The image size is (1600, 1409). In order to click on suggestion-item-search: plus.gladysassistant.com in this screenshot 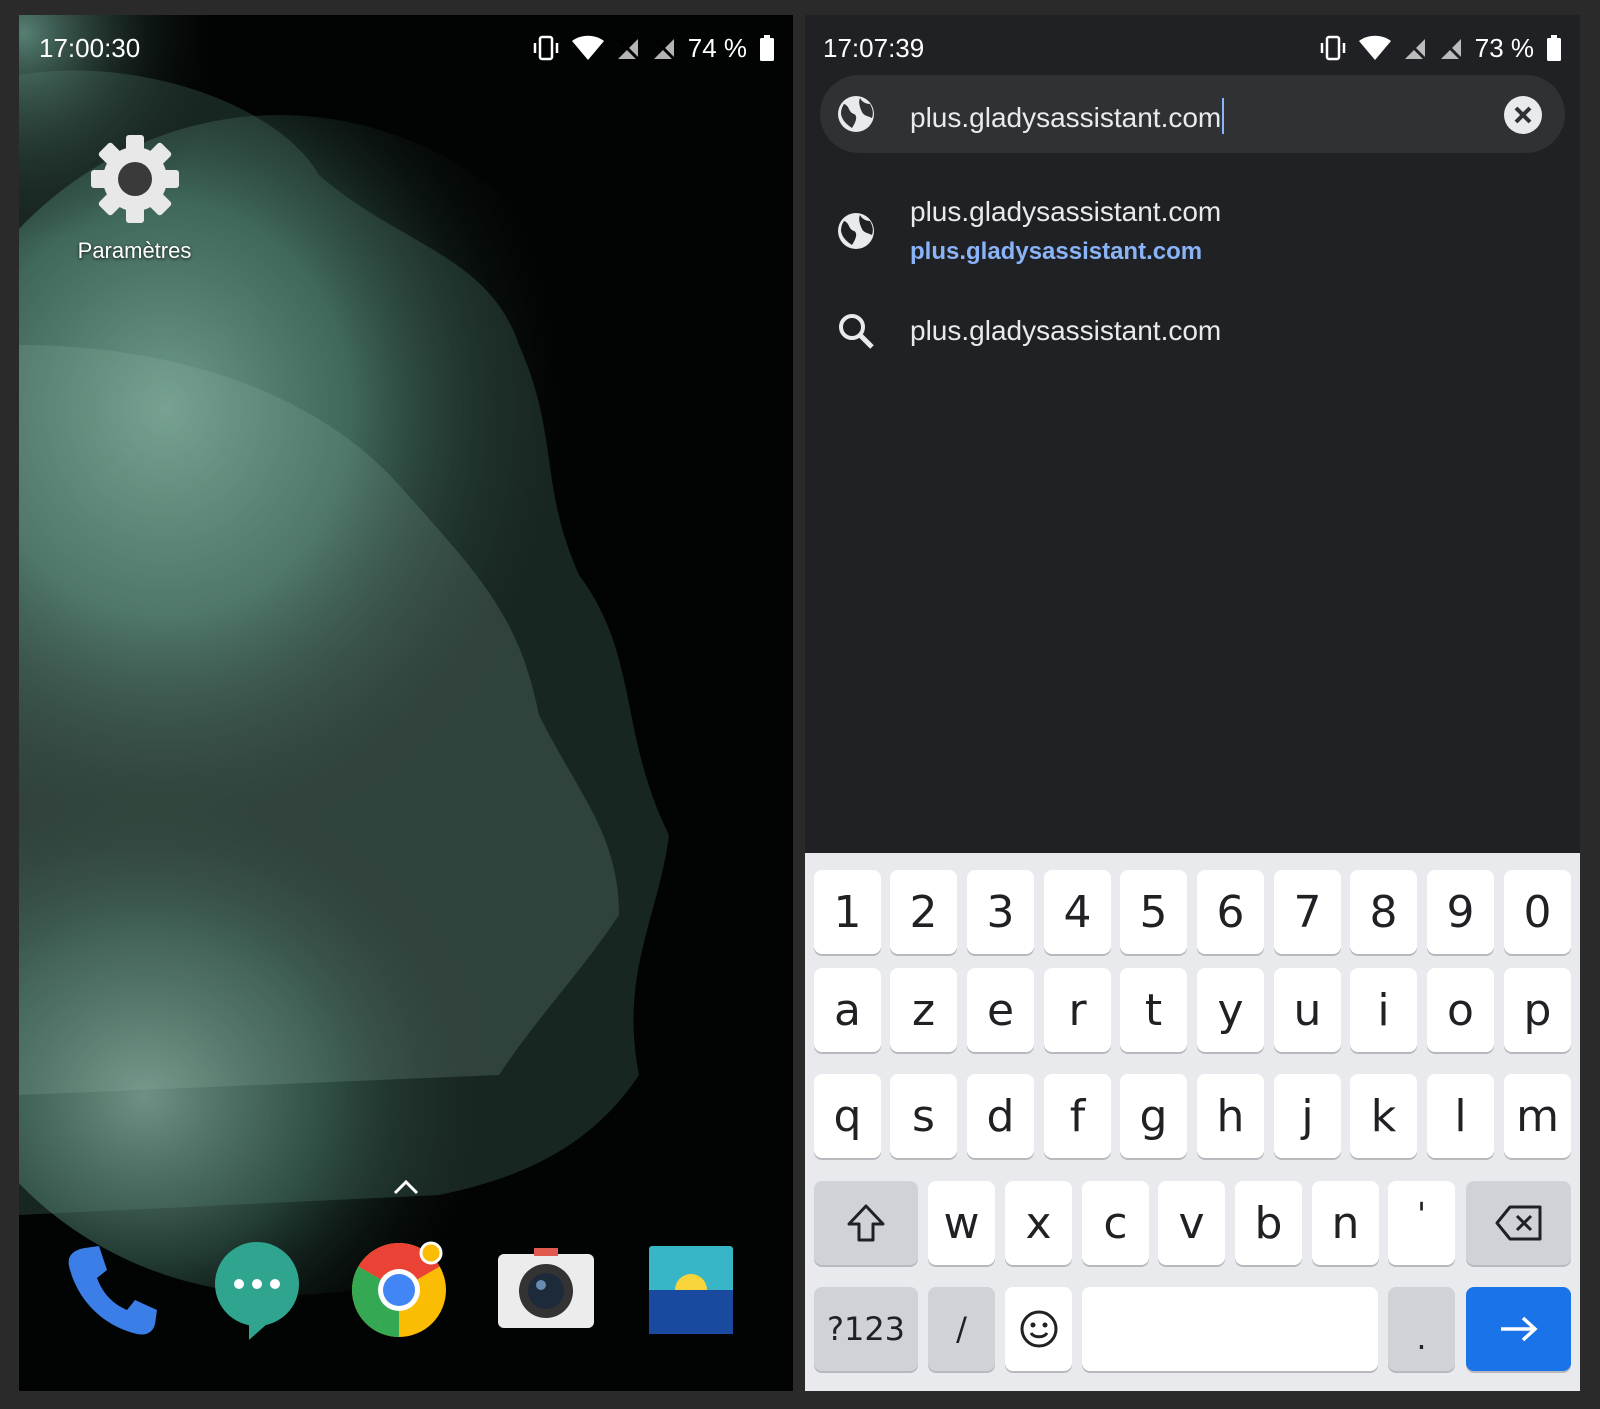, I will do `click(1192, 330)`.